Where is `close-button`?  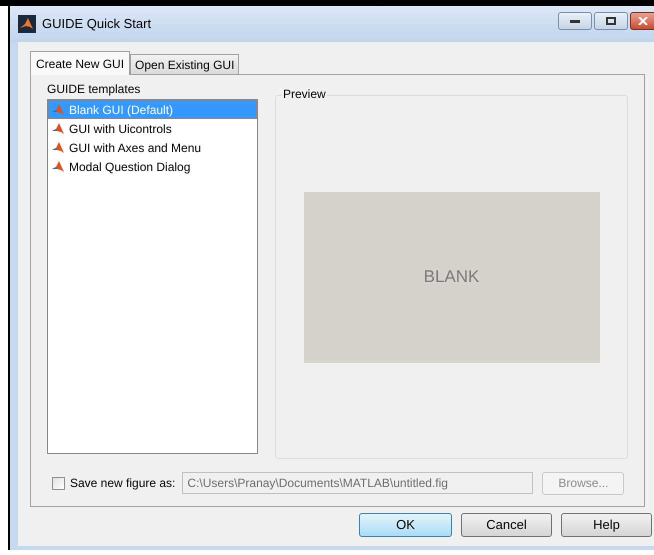 close-button is located at coordinates (642, 21).